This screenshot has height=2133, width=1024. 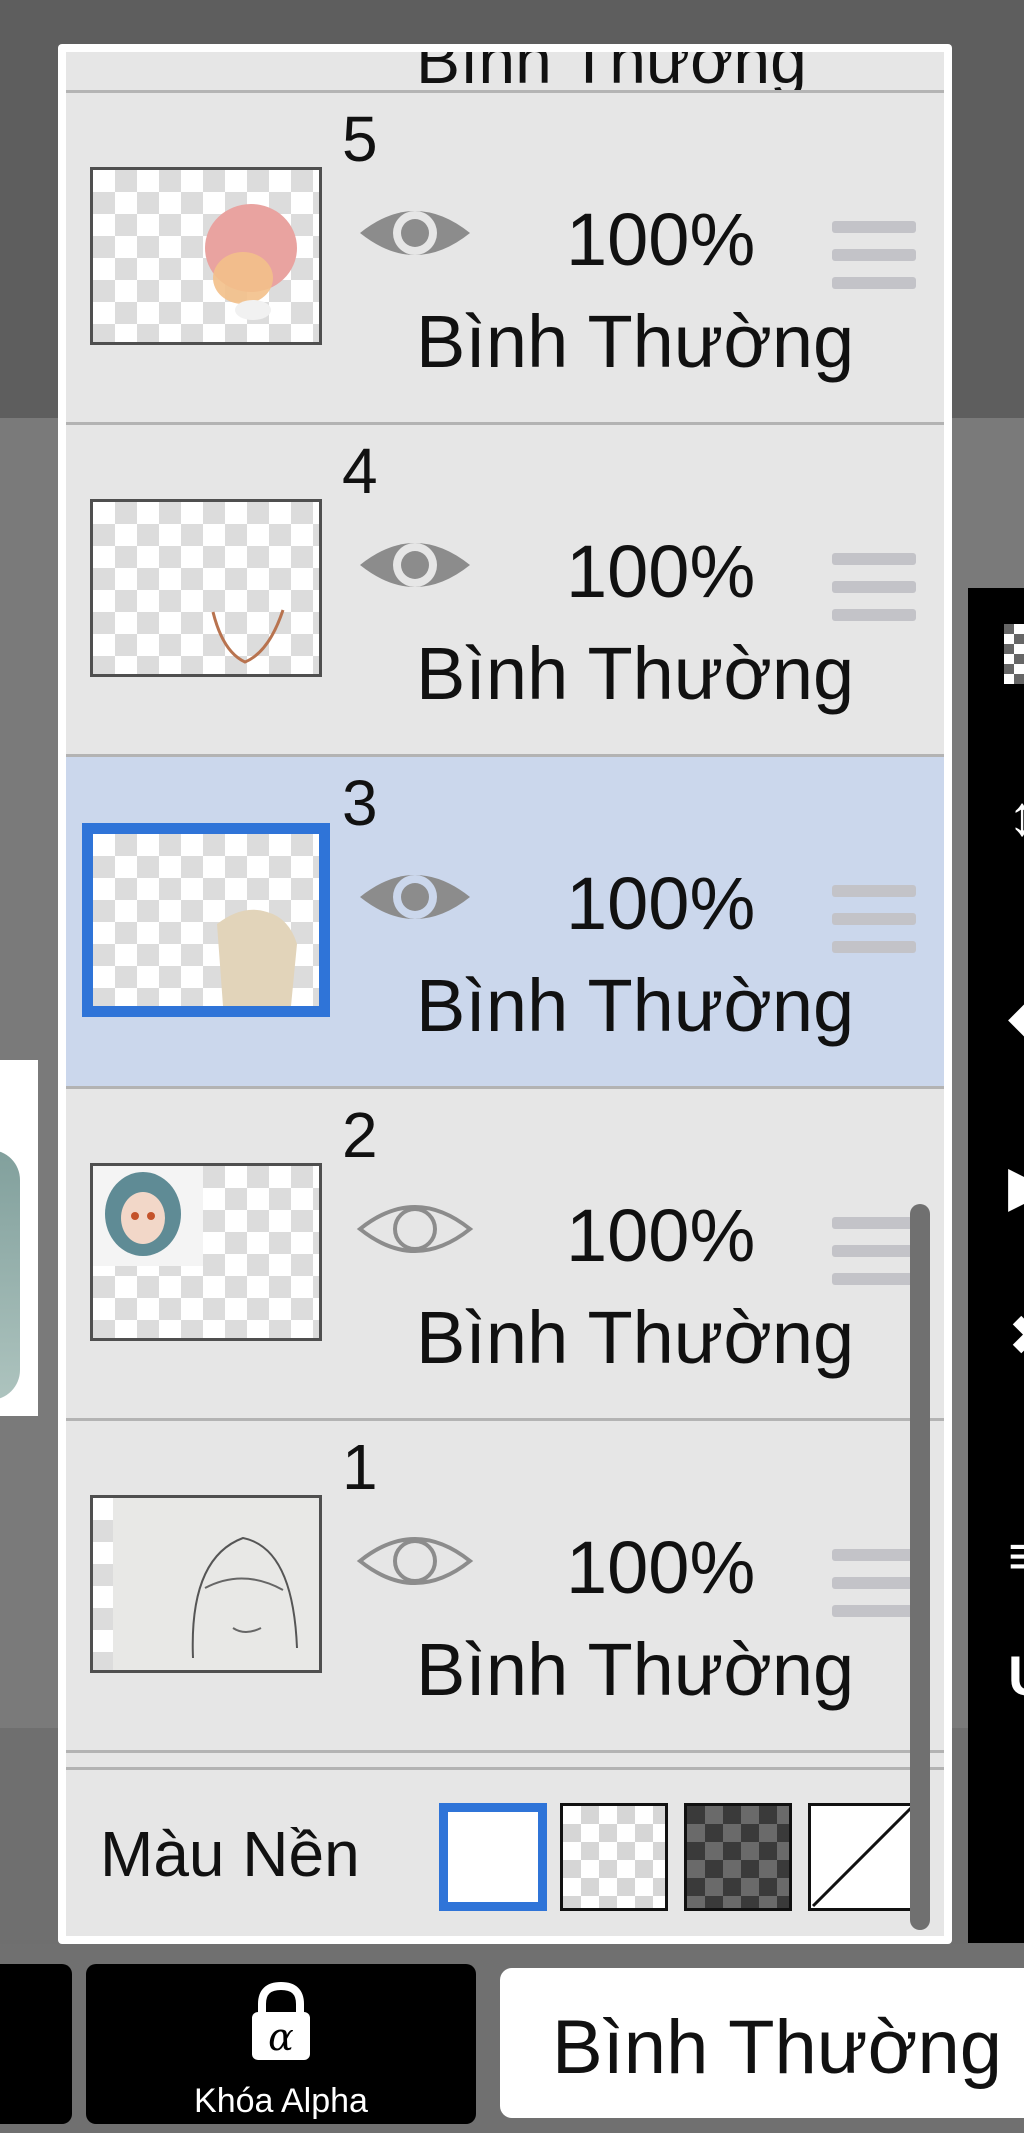 I want to click on layer-1-preview-image, so click(x=216, y=1584).